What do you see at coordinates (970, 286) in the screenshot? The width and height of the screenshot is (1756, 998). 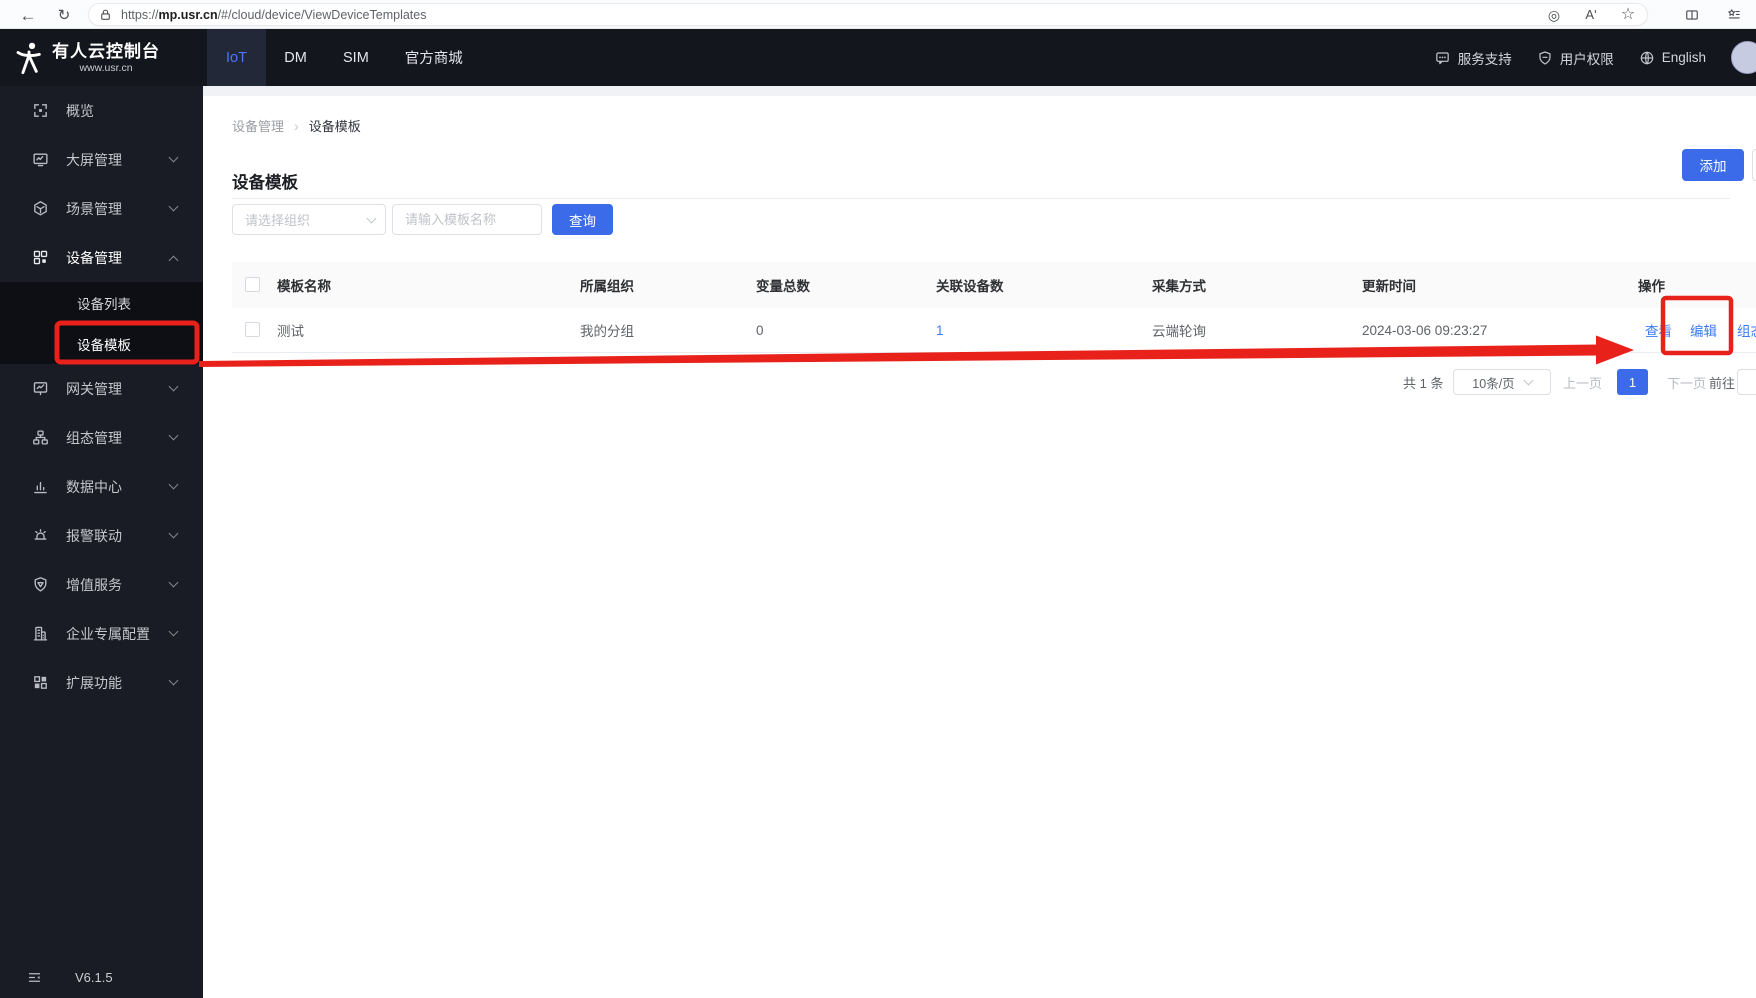 I see `column-header-linked-devices: 关联设备数` at bounding box center [970, 286].